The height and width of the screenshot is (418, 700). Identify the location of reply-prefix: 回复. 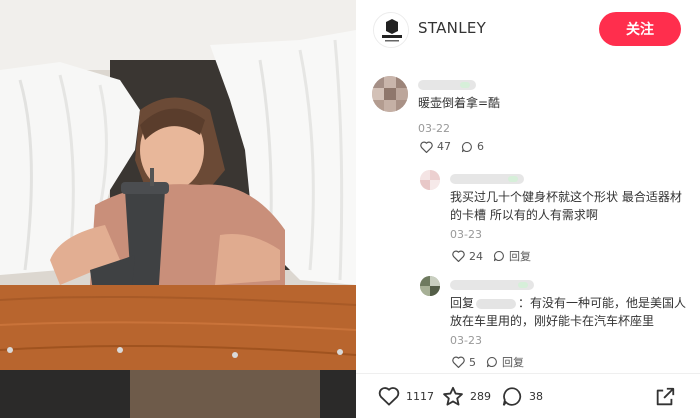
(462, 303).